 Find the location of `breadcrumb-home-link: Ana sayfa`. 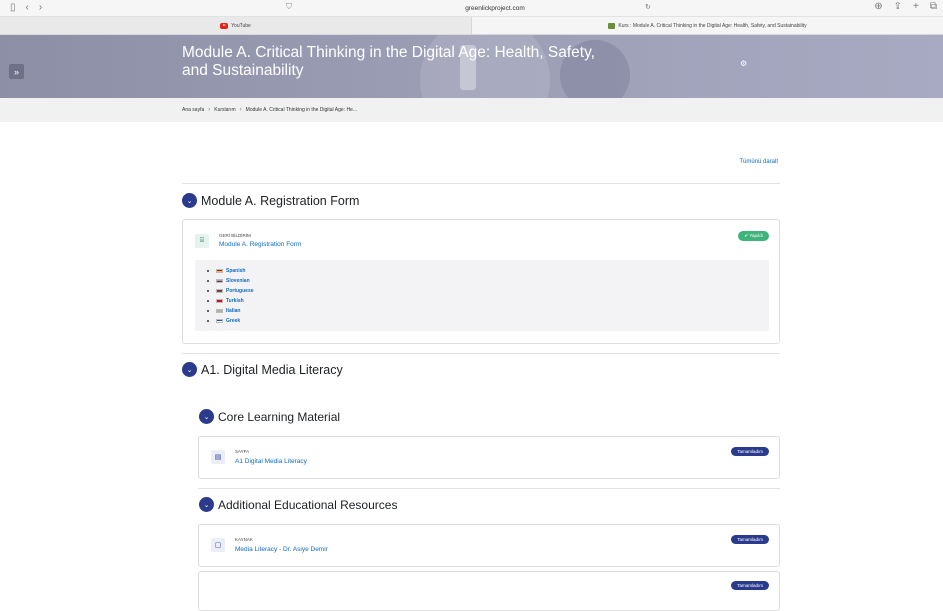

breadcrumb-home-link: Ana sayfa is located at coordinates (193, 110).